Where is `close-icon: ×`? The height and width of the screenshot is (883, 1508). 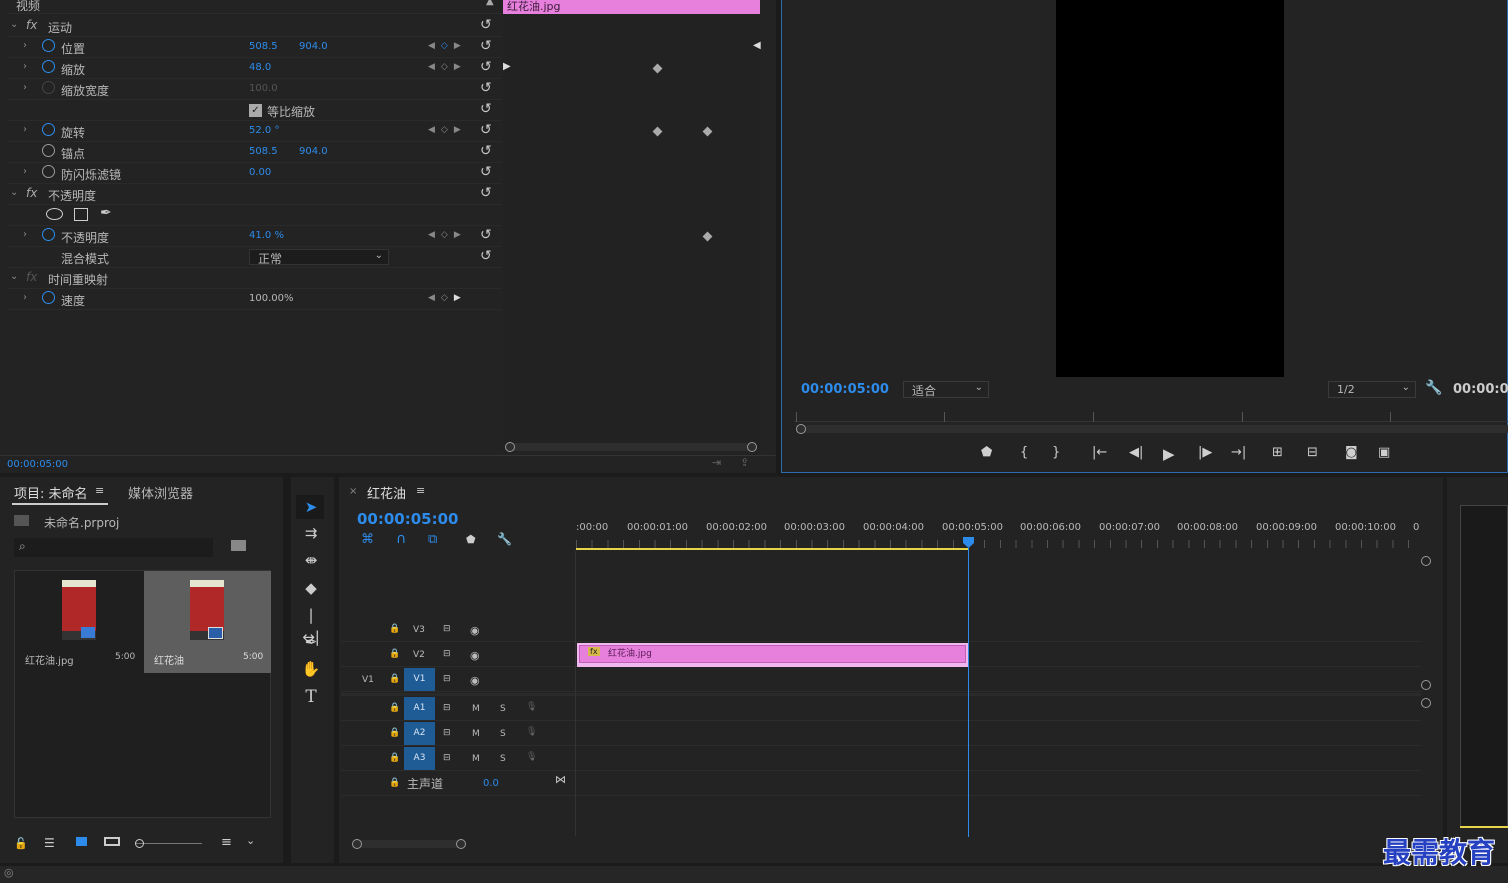
close-icon: × is located at coordinates (353, 491).